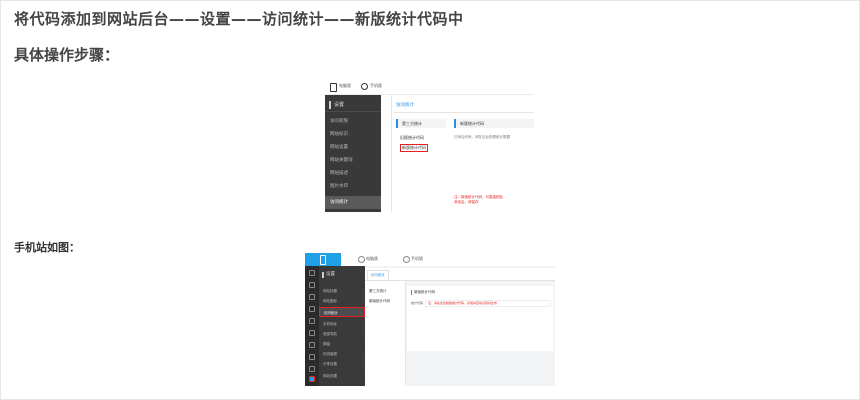  I want to click on sidebar-item: 网站关键词, so click(341, 160).